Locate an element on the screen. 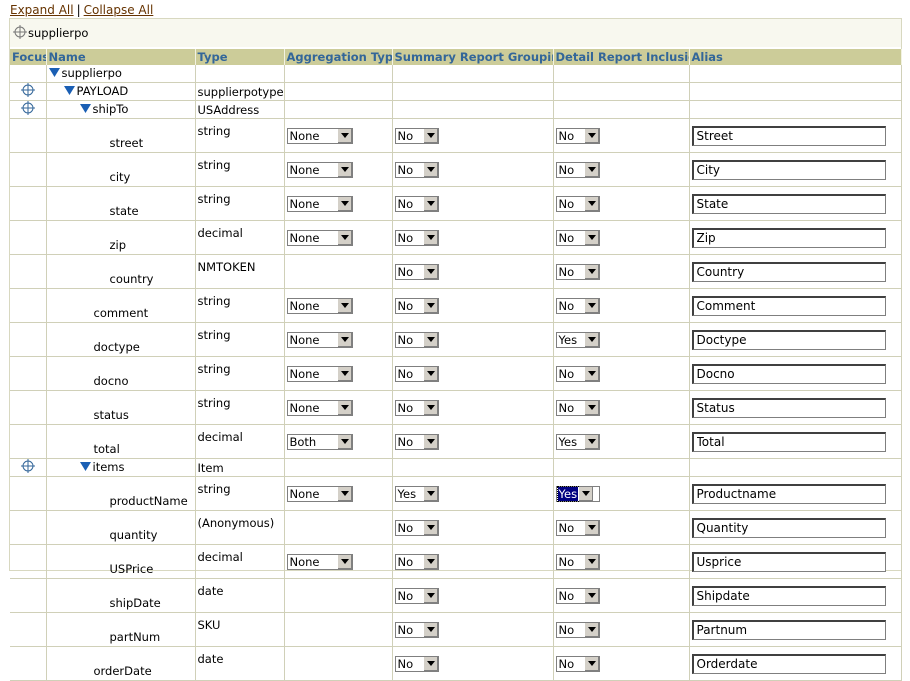  expand-all-link: Expand All is located at coordinates (42, 10).